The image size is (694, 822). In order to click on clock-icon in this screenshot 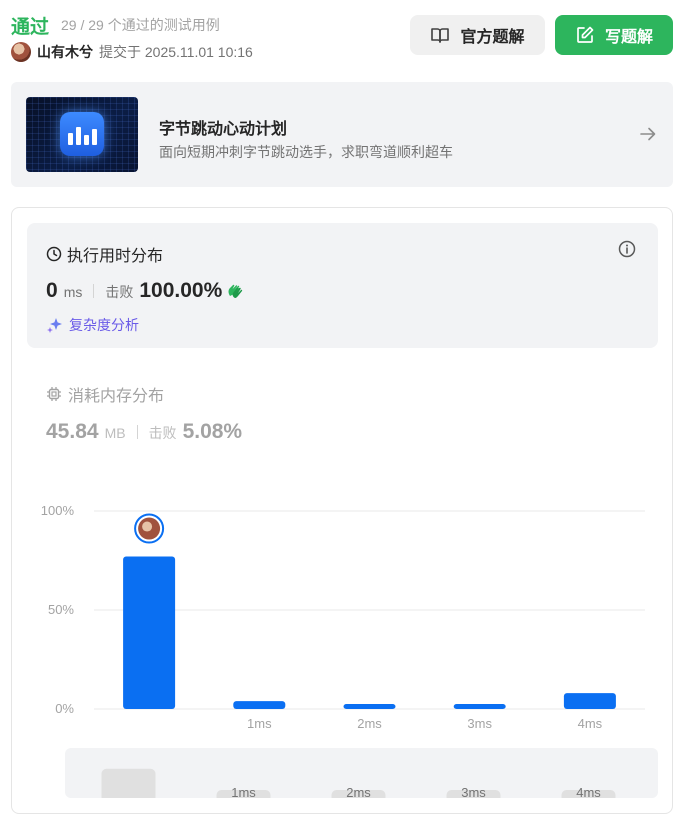, I will do `click(54, 254)`.